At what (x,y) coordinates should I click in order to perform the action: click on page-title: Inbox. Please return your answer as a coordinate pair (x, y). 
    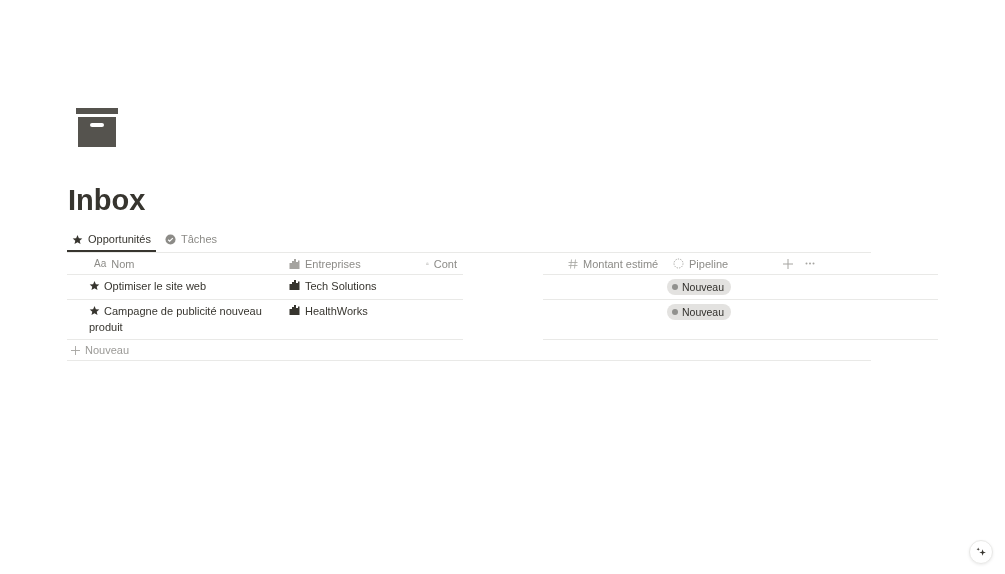
    Looking at the image, I should click on (107, 200).